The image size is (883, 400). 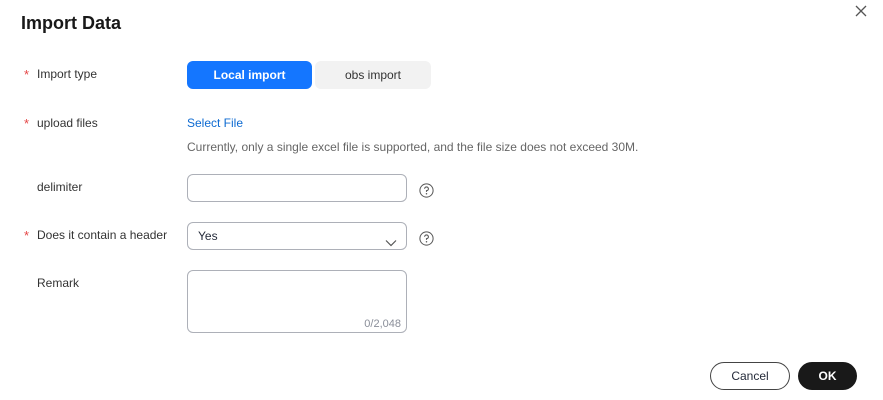 What do you see at coordinates (861, 11) in the screenshot?
I see `close-icon` at bounding box center [861, 11].